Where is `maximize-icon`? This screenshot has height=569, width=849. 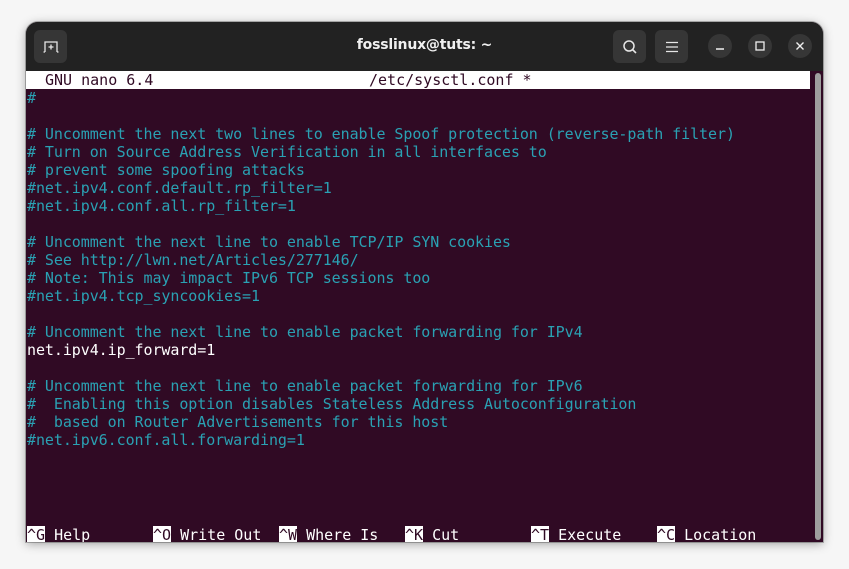 maximize-icon is located at coordinates (760, 46).